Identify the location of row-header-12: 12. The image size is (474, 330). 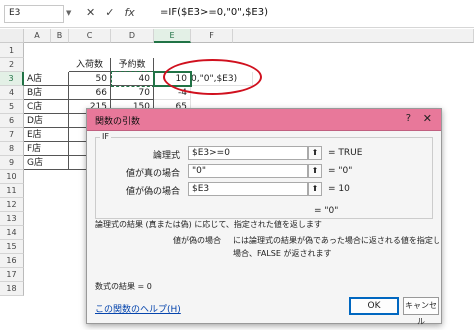
(12, 205).